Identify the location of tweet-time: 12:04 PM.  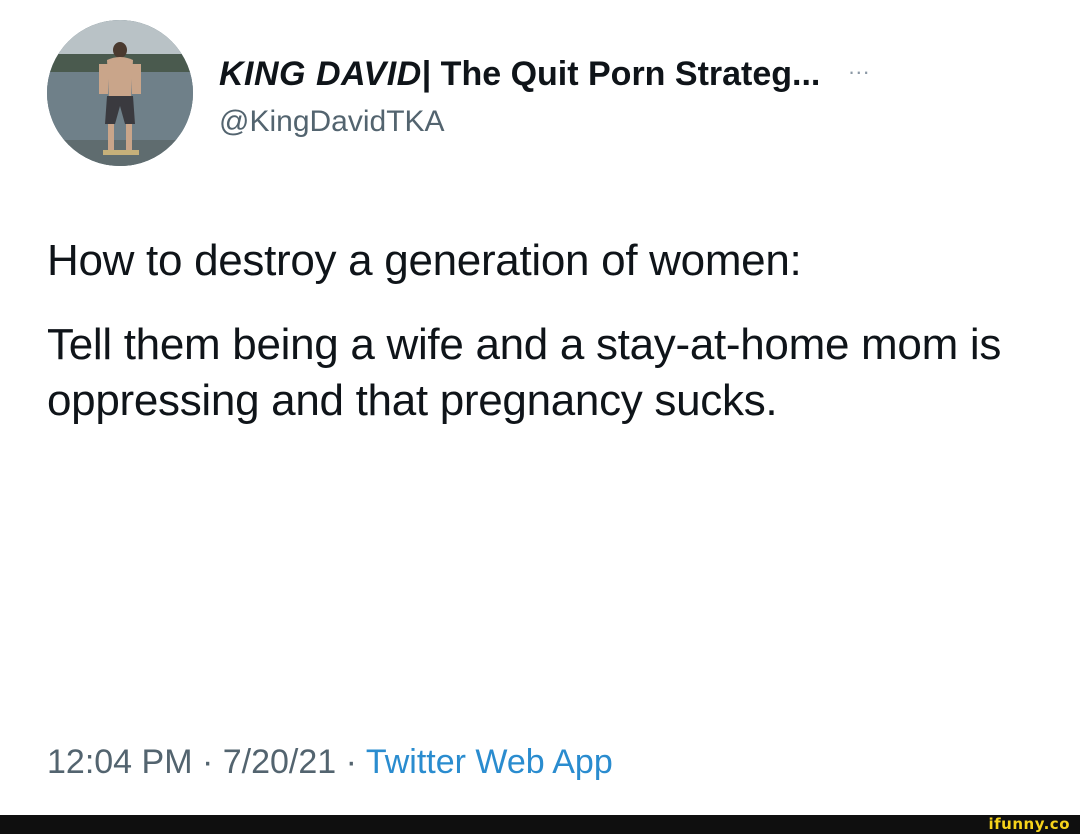
(120, 762).